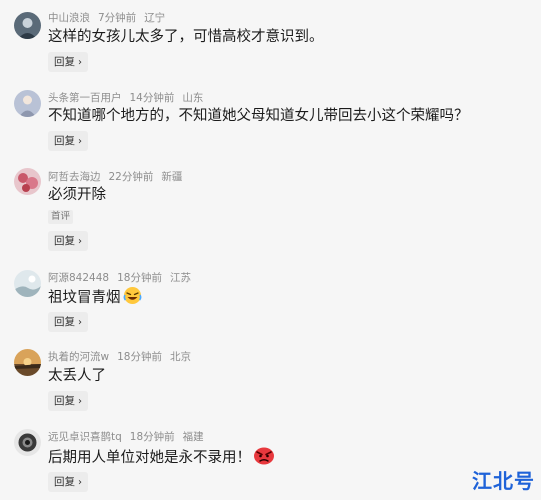  What do you see at coordinates (258, 116) in the screenshot?
I see `comment-text: 不知道哪个地方的，不知道她父母知道女儿带回去小这个荣耀吗？` at bounding box center [258, 116].